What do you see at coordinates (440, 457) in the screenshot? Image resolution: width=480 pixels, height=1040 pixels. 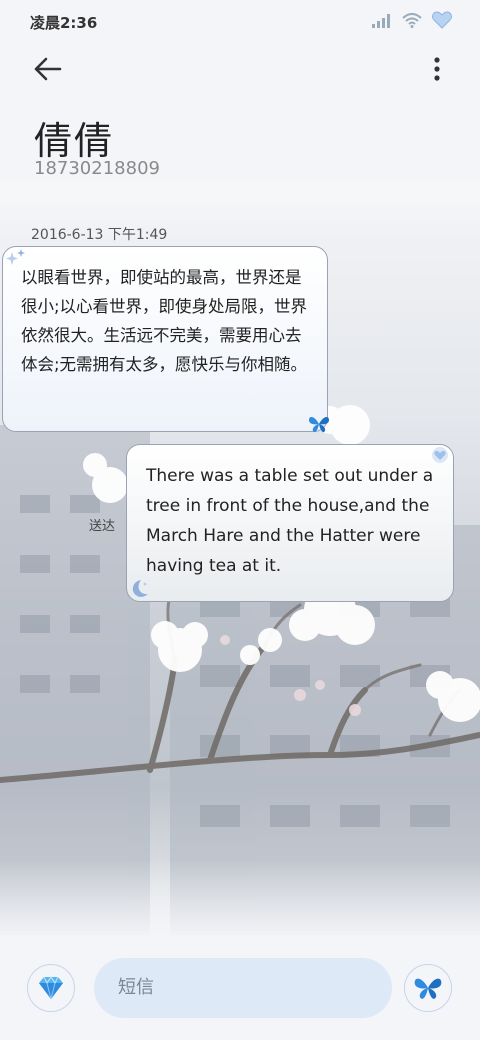 I see `heart-badge-icon` at bounding box center [440, 457].